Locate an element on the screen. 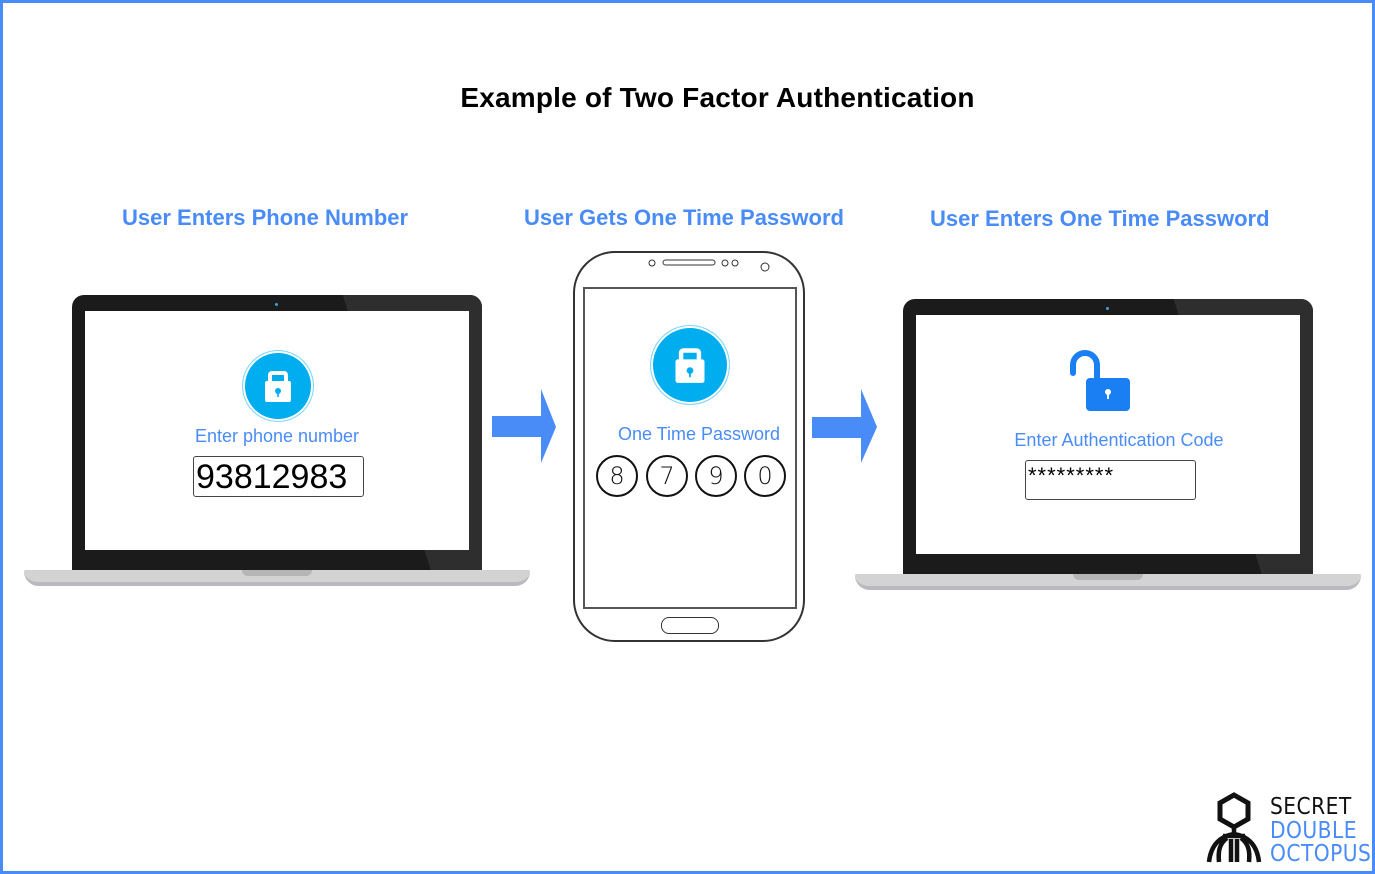 This screenshot has width=1375, height=874. auth-code-value: ********* is located at coordinates (1071, 475).